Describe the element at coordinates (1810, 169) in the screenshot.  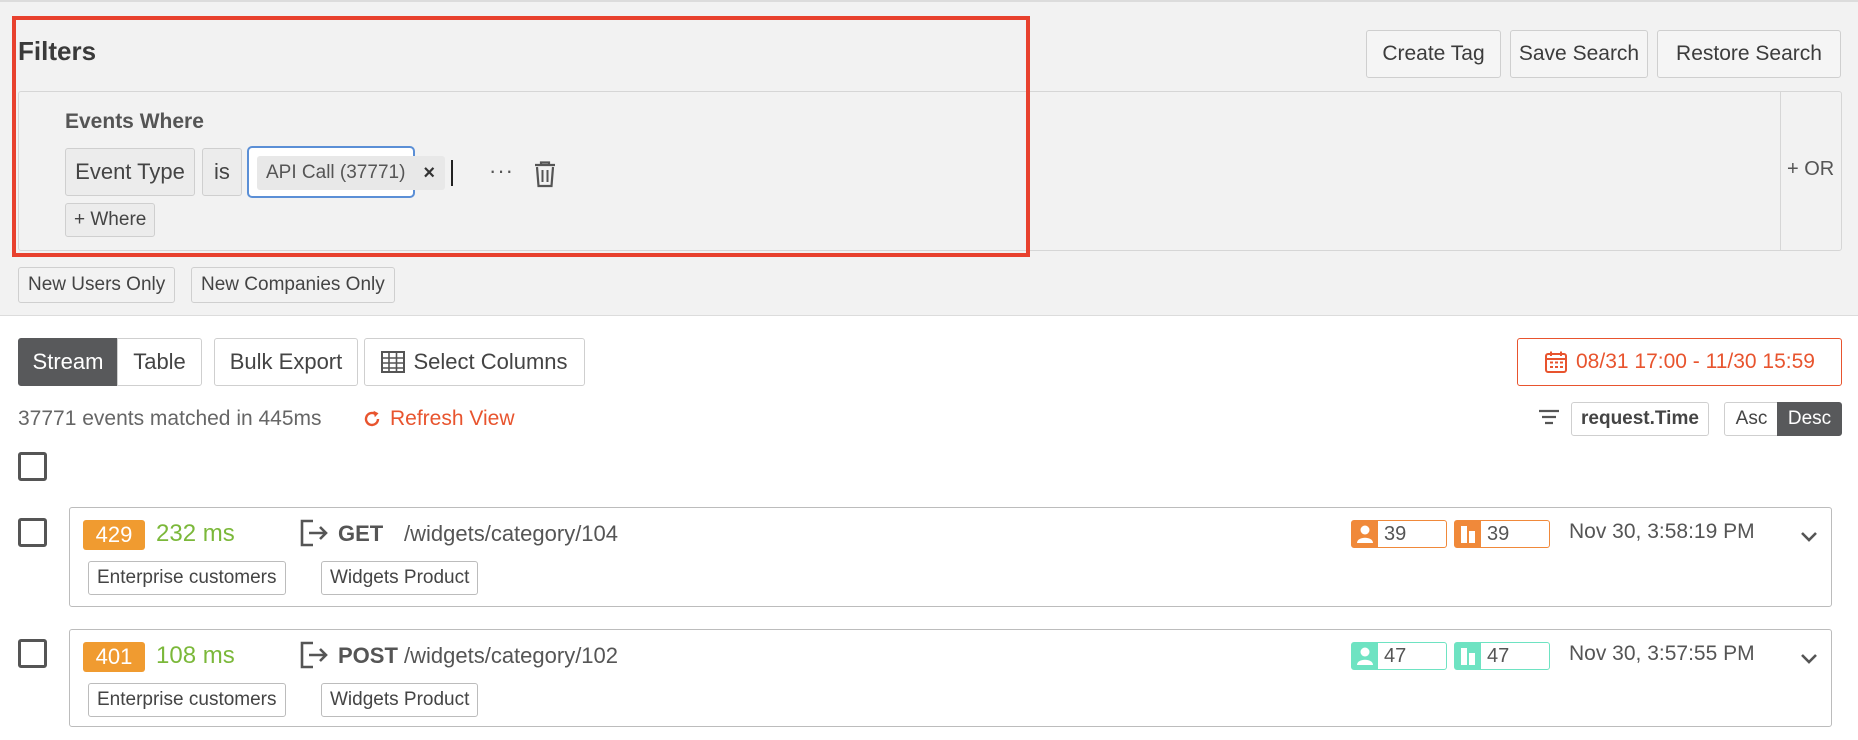
I see `add-or-button: + OR` at that location.